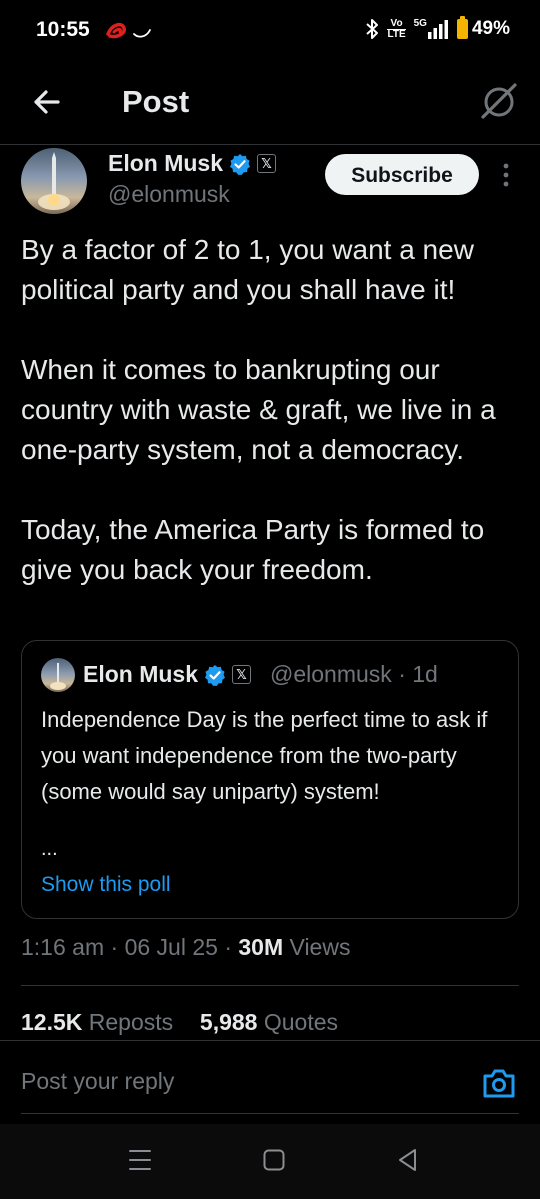  What do you see at coordinates (372, 29) in the screenshot?
I see `bluetooth-icon` at bounding box center [372, 29].